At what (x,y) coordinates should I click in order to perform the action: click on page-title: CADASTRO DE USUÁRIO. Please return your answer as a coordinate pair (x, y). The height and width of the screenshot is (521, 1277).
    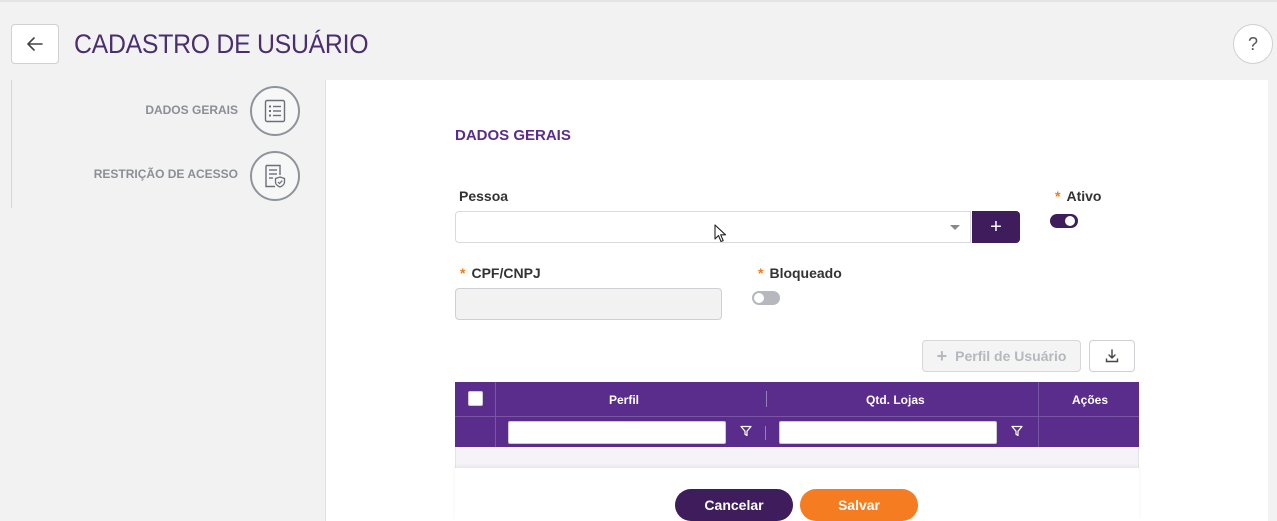
    Looking at the image, I should click on (221, 44).